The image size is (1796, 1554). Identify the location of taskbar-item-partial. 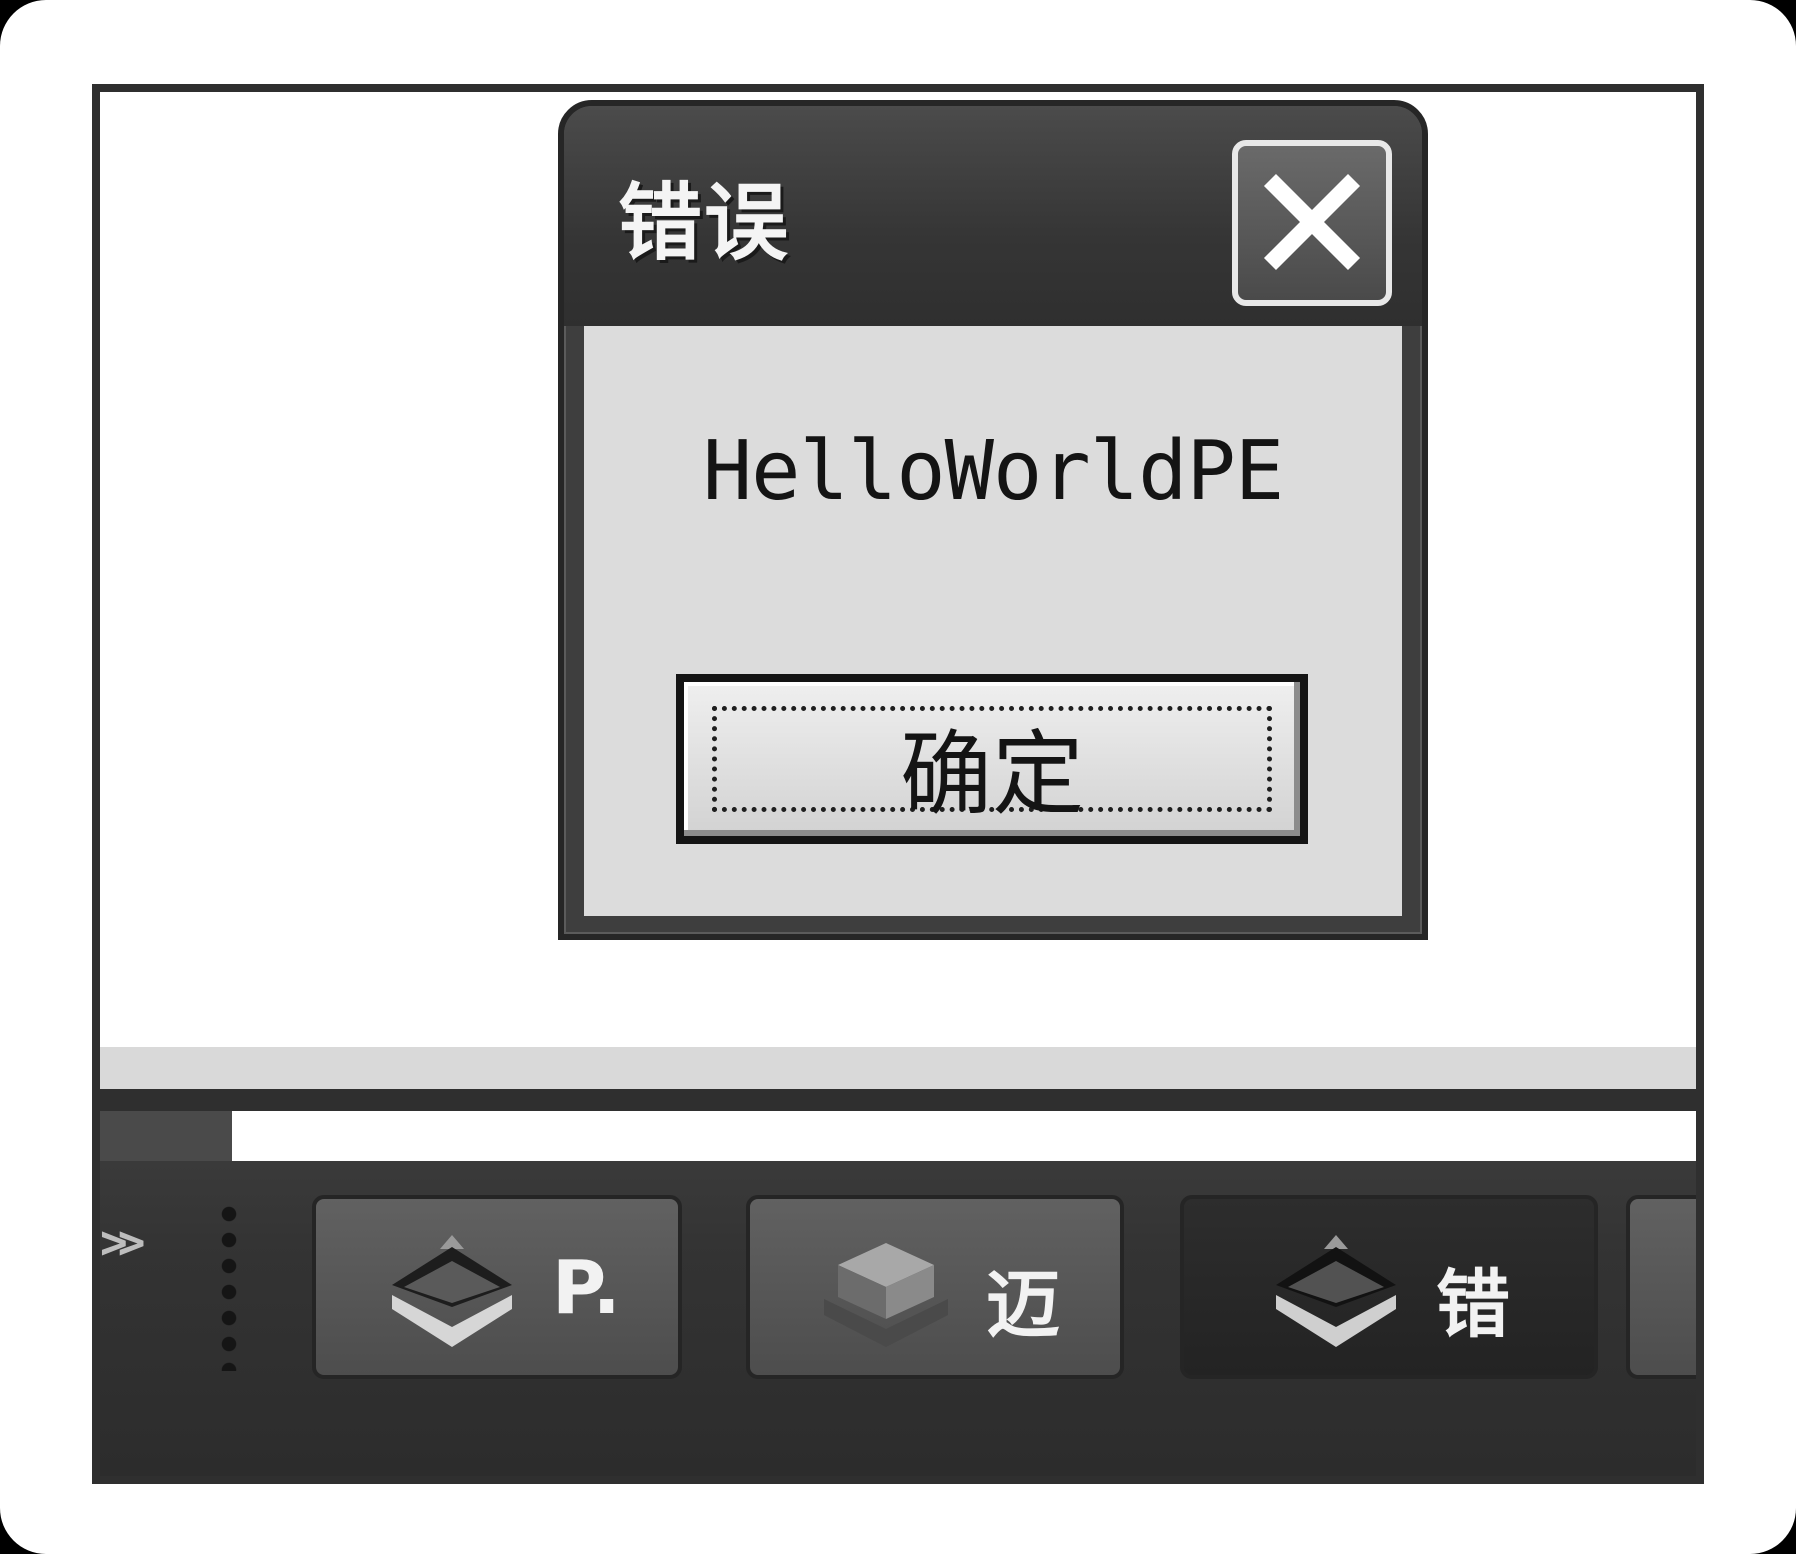
(1661, 1287).